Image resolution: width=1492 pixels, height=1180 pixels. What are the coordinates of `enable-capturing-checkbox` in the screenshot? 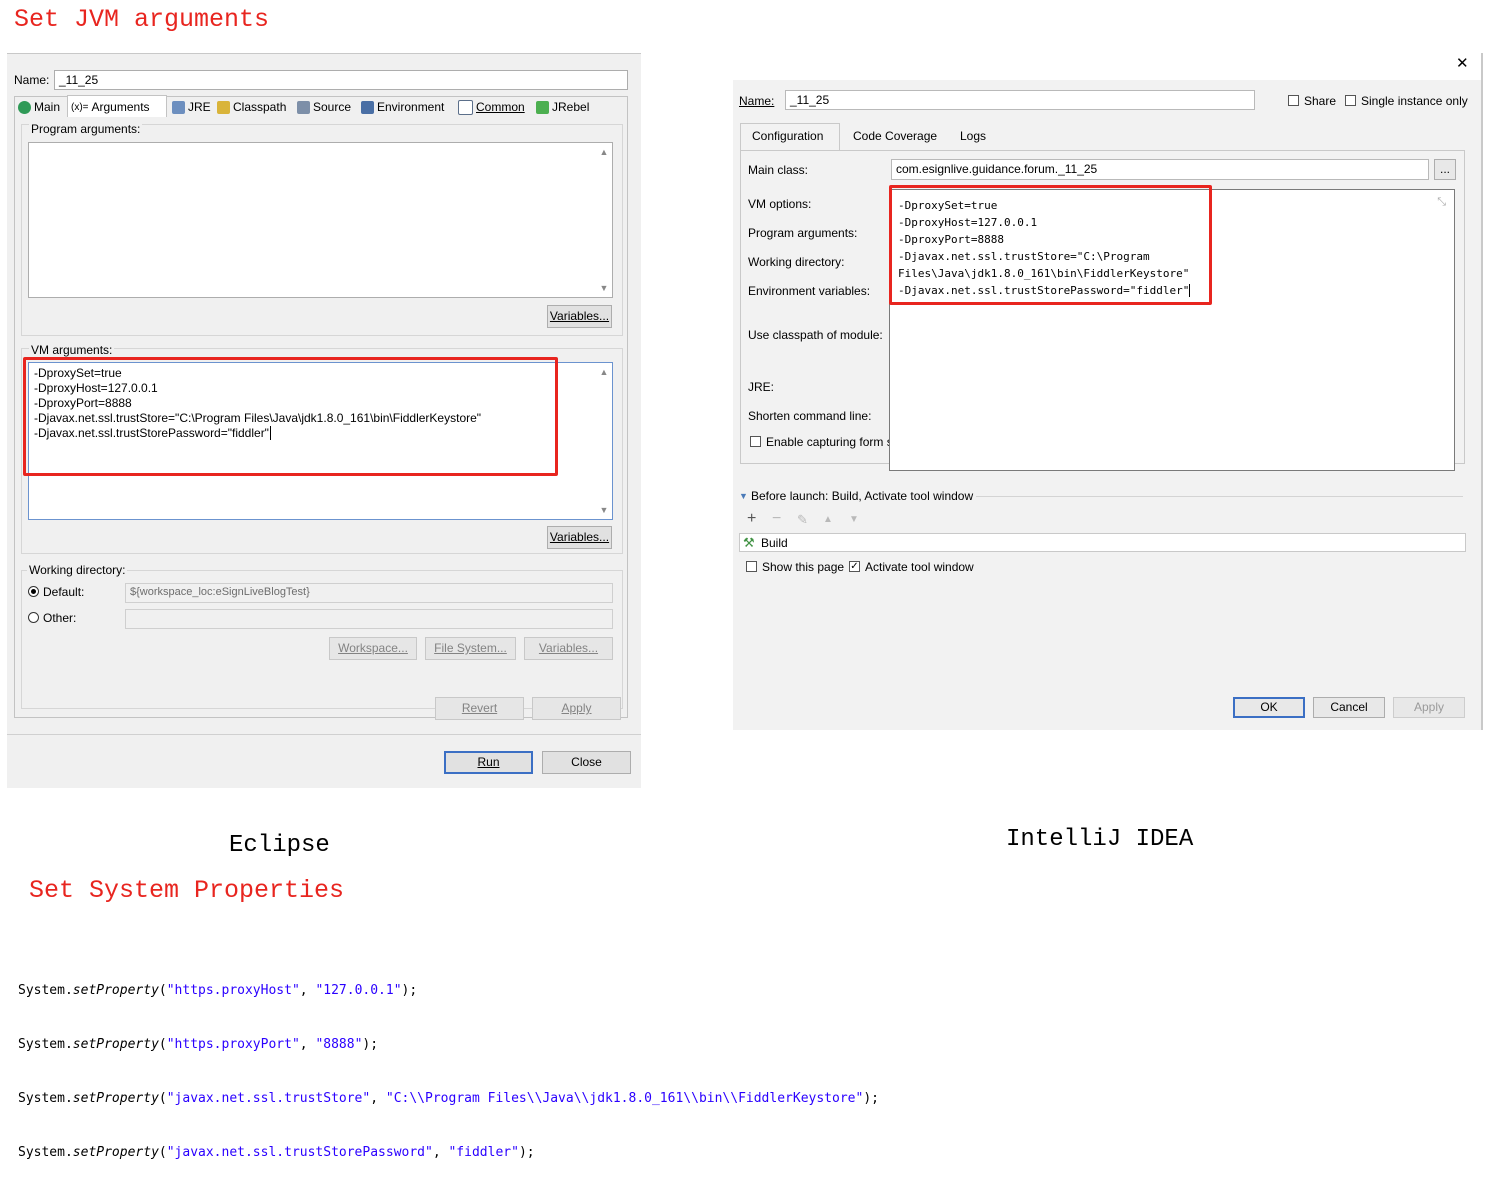 It's located at (755, 441).